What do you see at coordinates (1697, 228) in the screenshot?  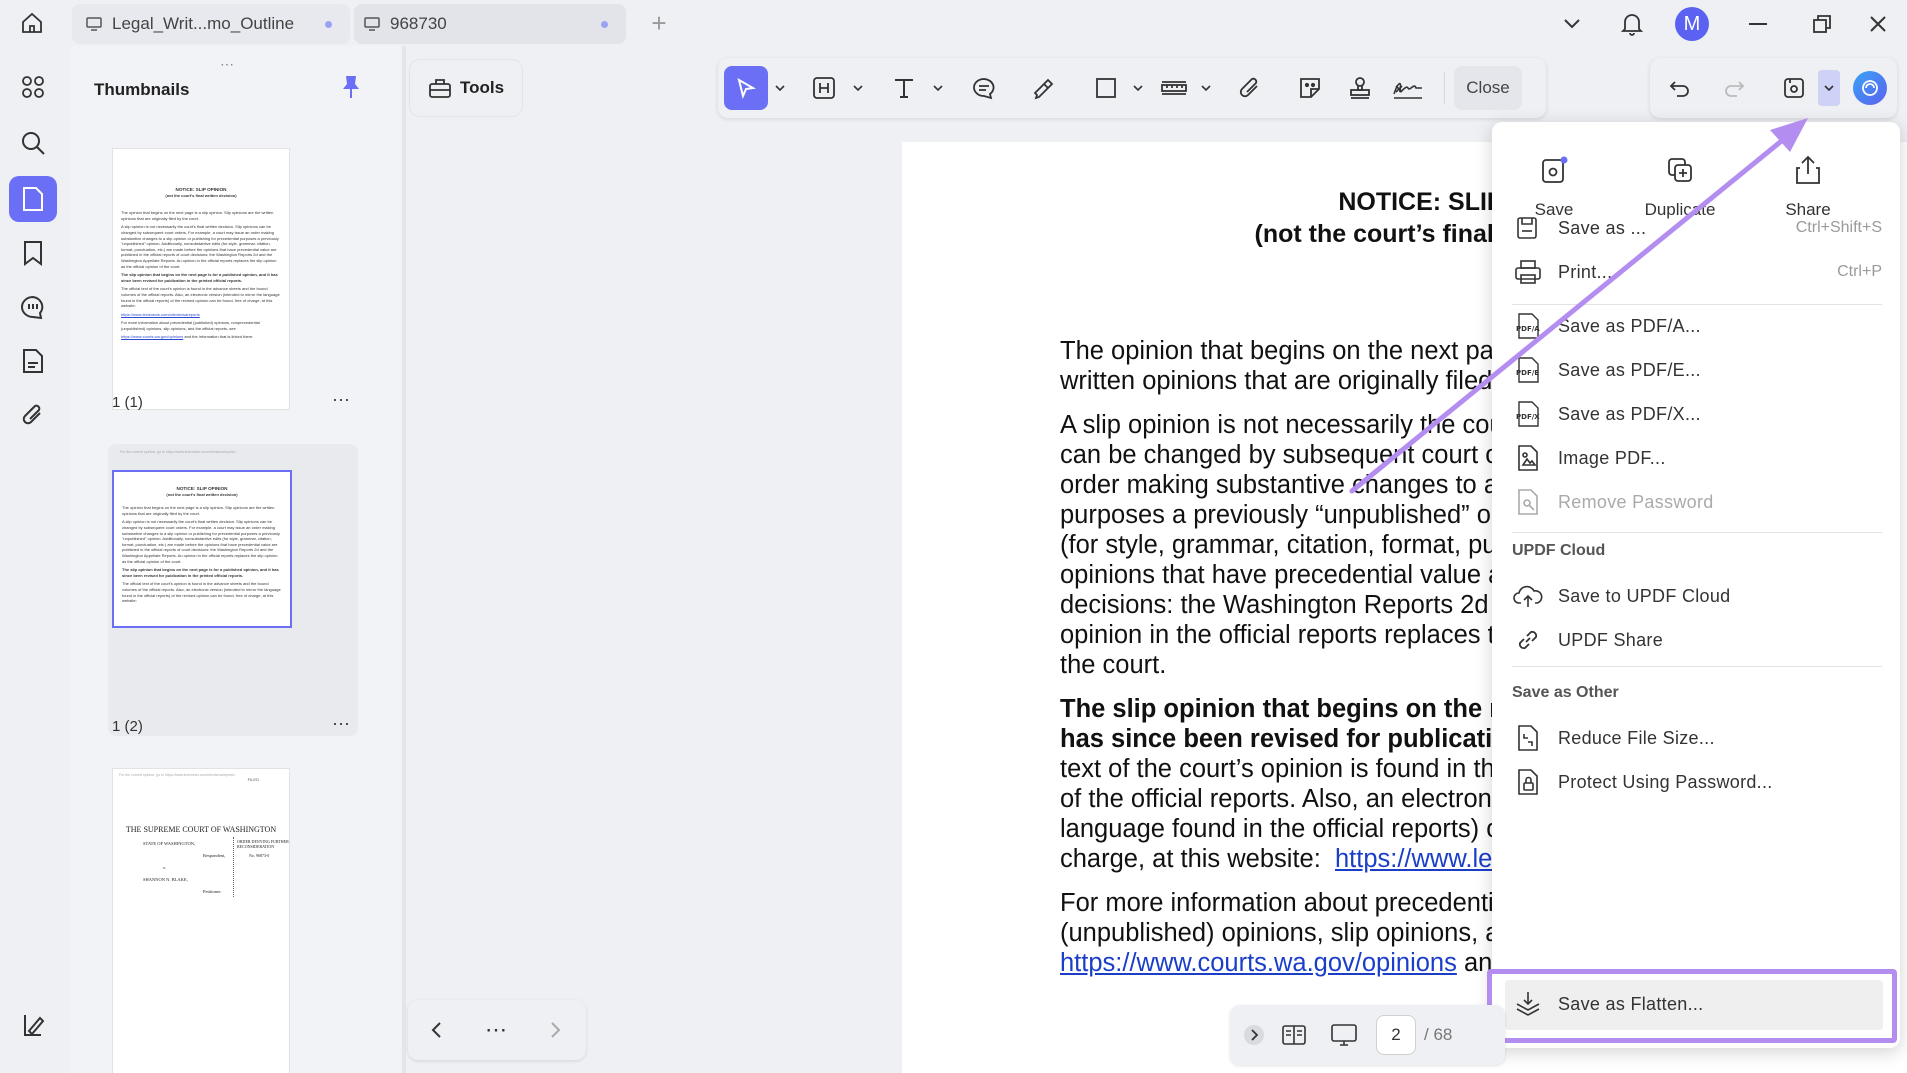 I see `menu-save-as: Save as ... Ctrl+Shift+S` at bounding box center [1697, 228].